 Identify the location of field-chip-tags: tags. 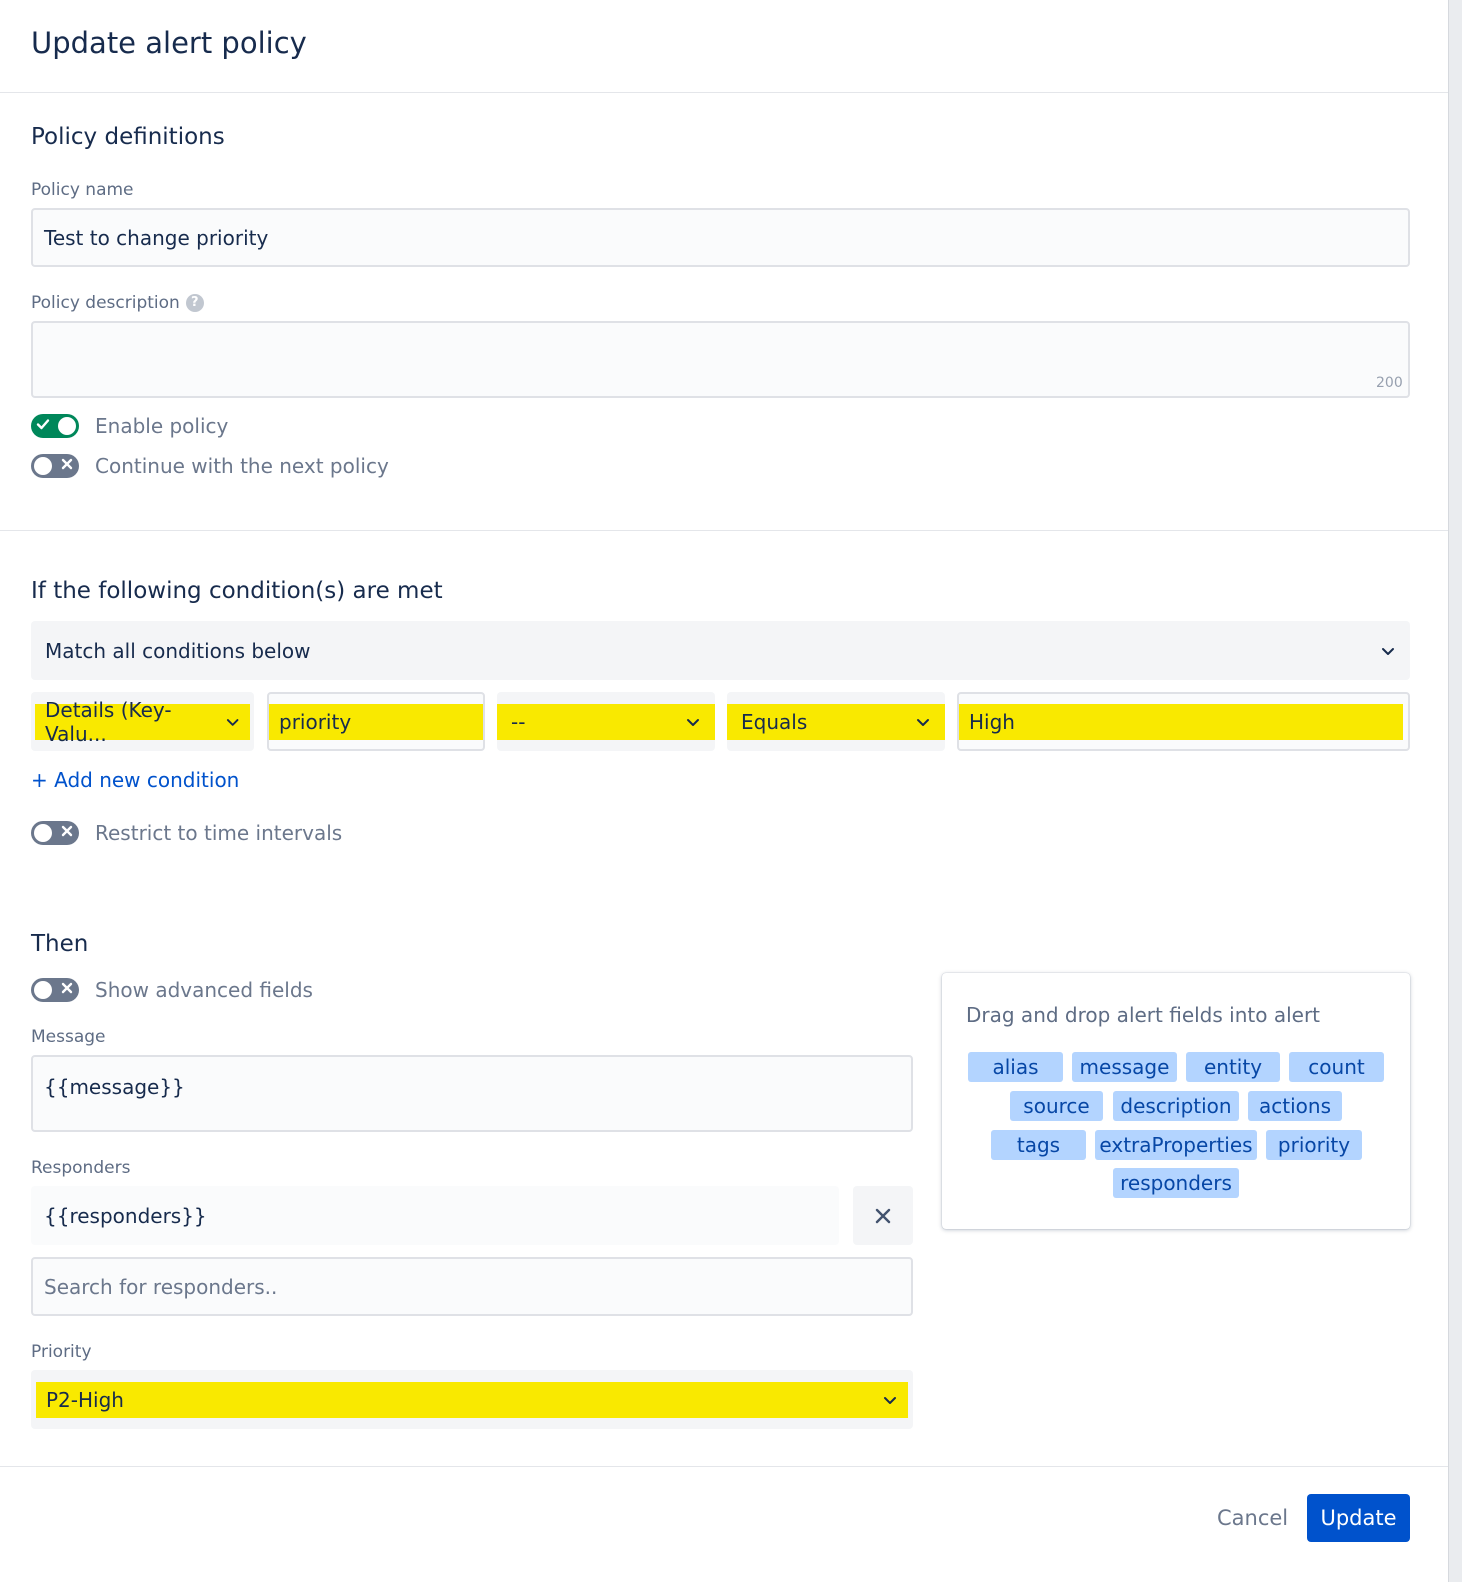
(1038, 1145).